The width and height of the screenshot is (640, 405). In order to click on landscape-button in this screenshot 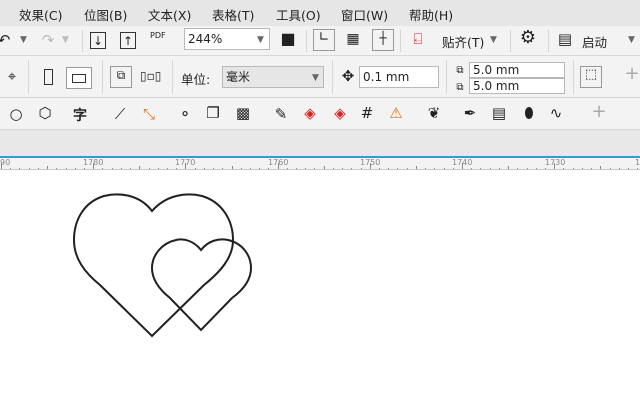, I will do `click(79, 78)`.